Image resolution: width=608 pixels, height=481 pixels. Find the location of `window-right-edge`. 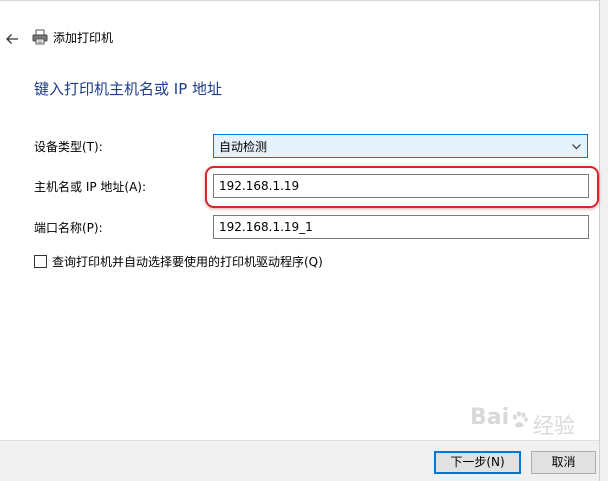

window-right-edge is located at coordinates (603, 240).